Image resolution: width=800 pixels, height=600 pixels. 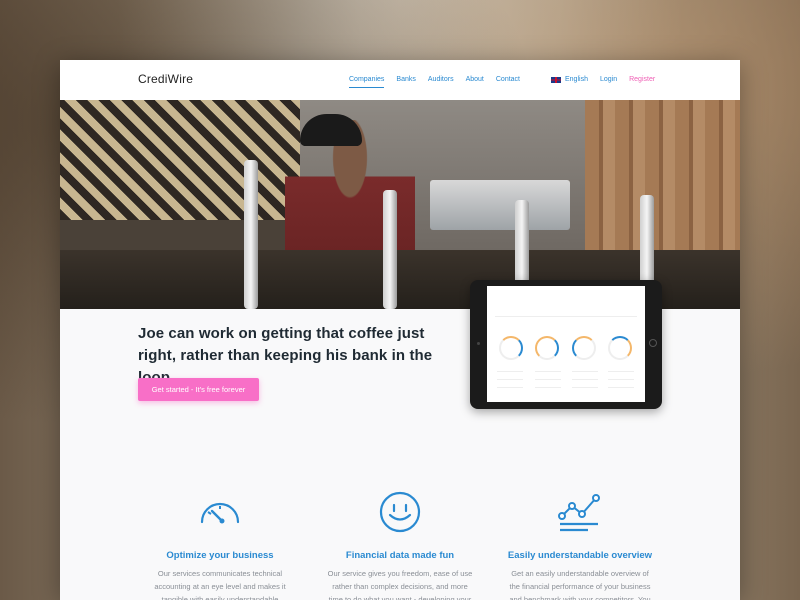 I want to click on nav-companies: Companies, so click(x=367, y=81).